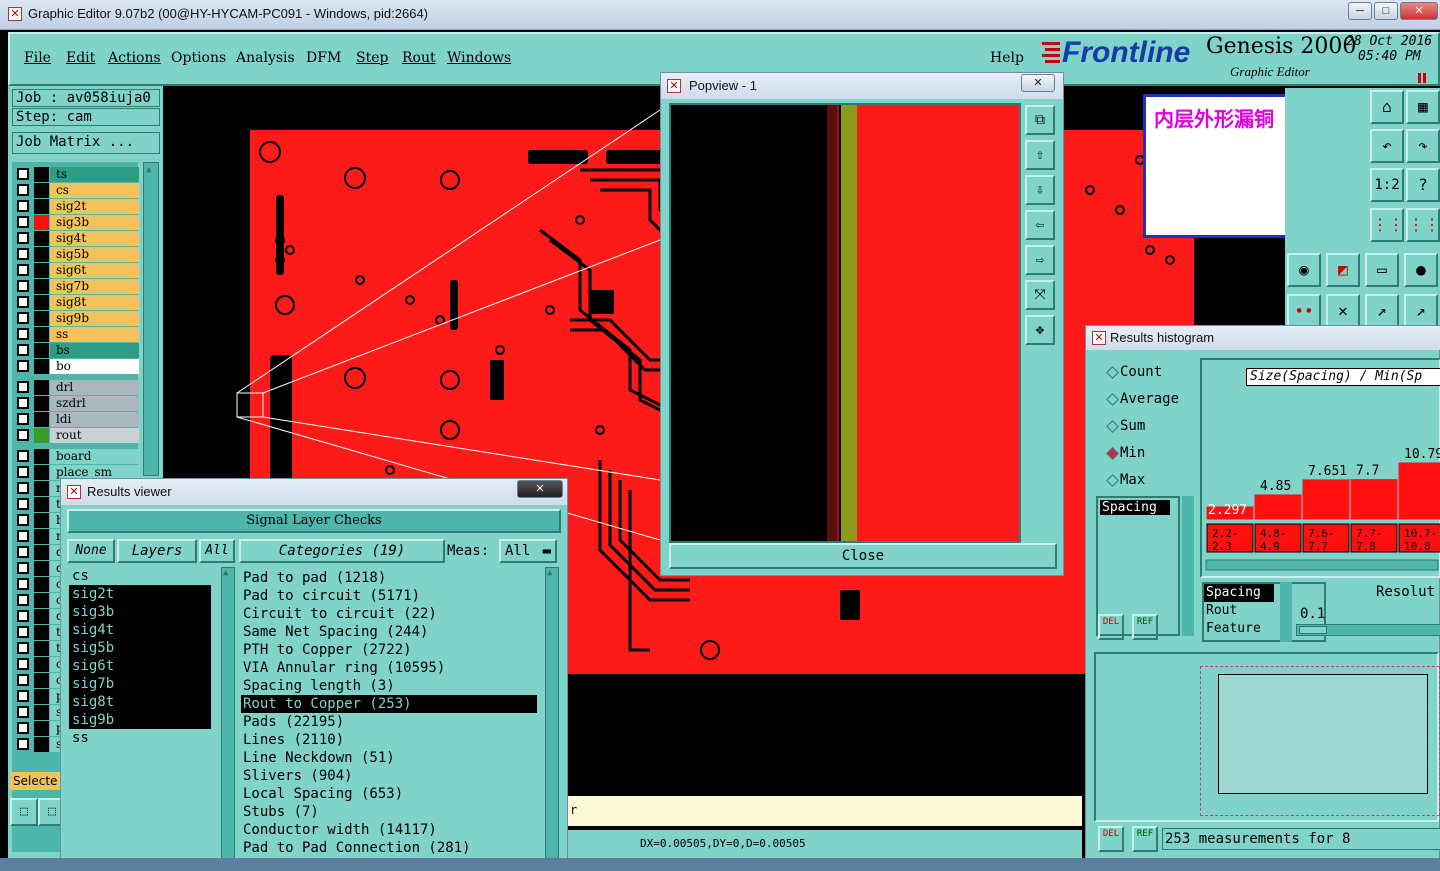 This screenshot has height=871, width=1440. What do you see at coordinates (1304, 311) in the screenshot?
I see `feature-a-icon: ∙∙` at bounding box center [1304, 311].